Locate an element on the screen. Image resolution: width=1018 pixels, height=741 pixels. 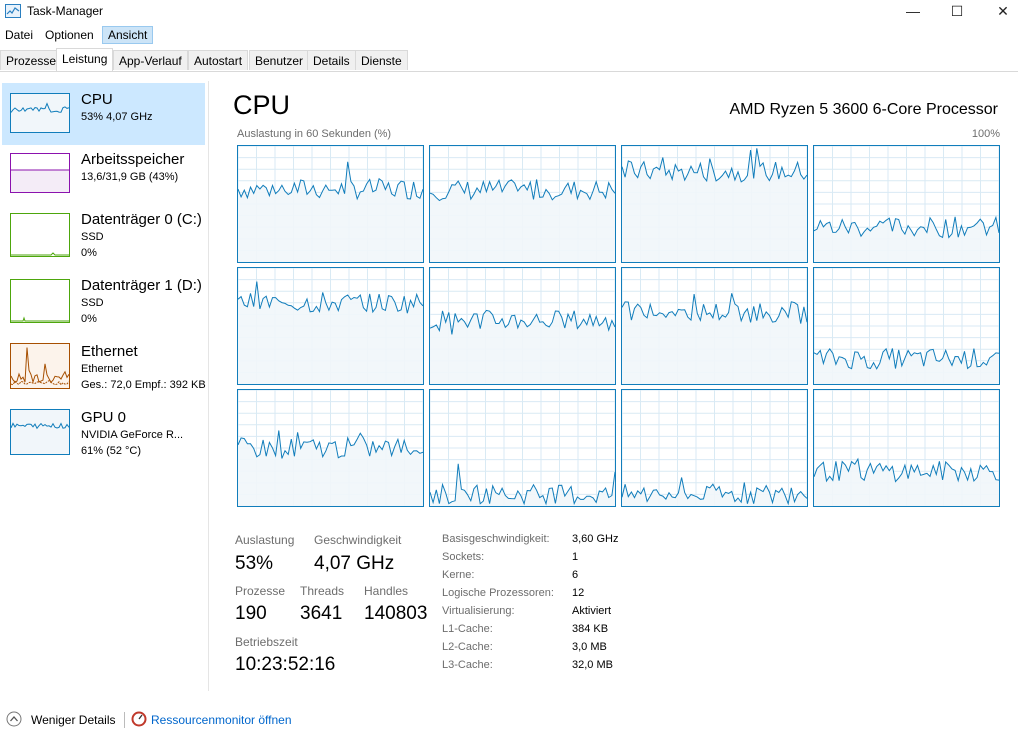
speed-label: Geschwindigkeit is located at coordinates (358, 540).